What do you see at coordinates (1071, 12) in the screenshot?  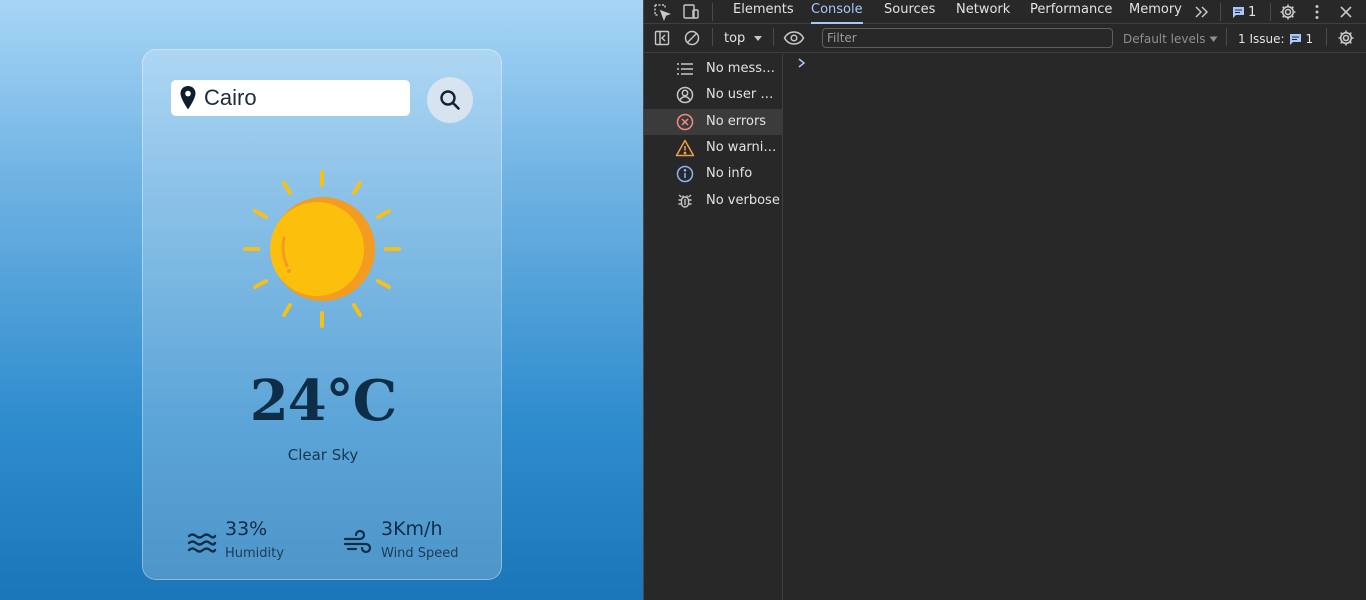 I see `tab-performance: Performance` at bounding box center [1071, 12].